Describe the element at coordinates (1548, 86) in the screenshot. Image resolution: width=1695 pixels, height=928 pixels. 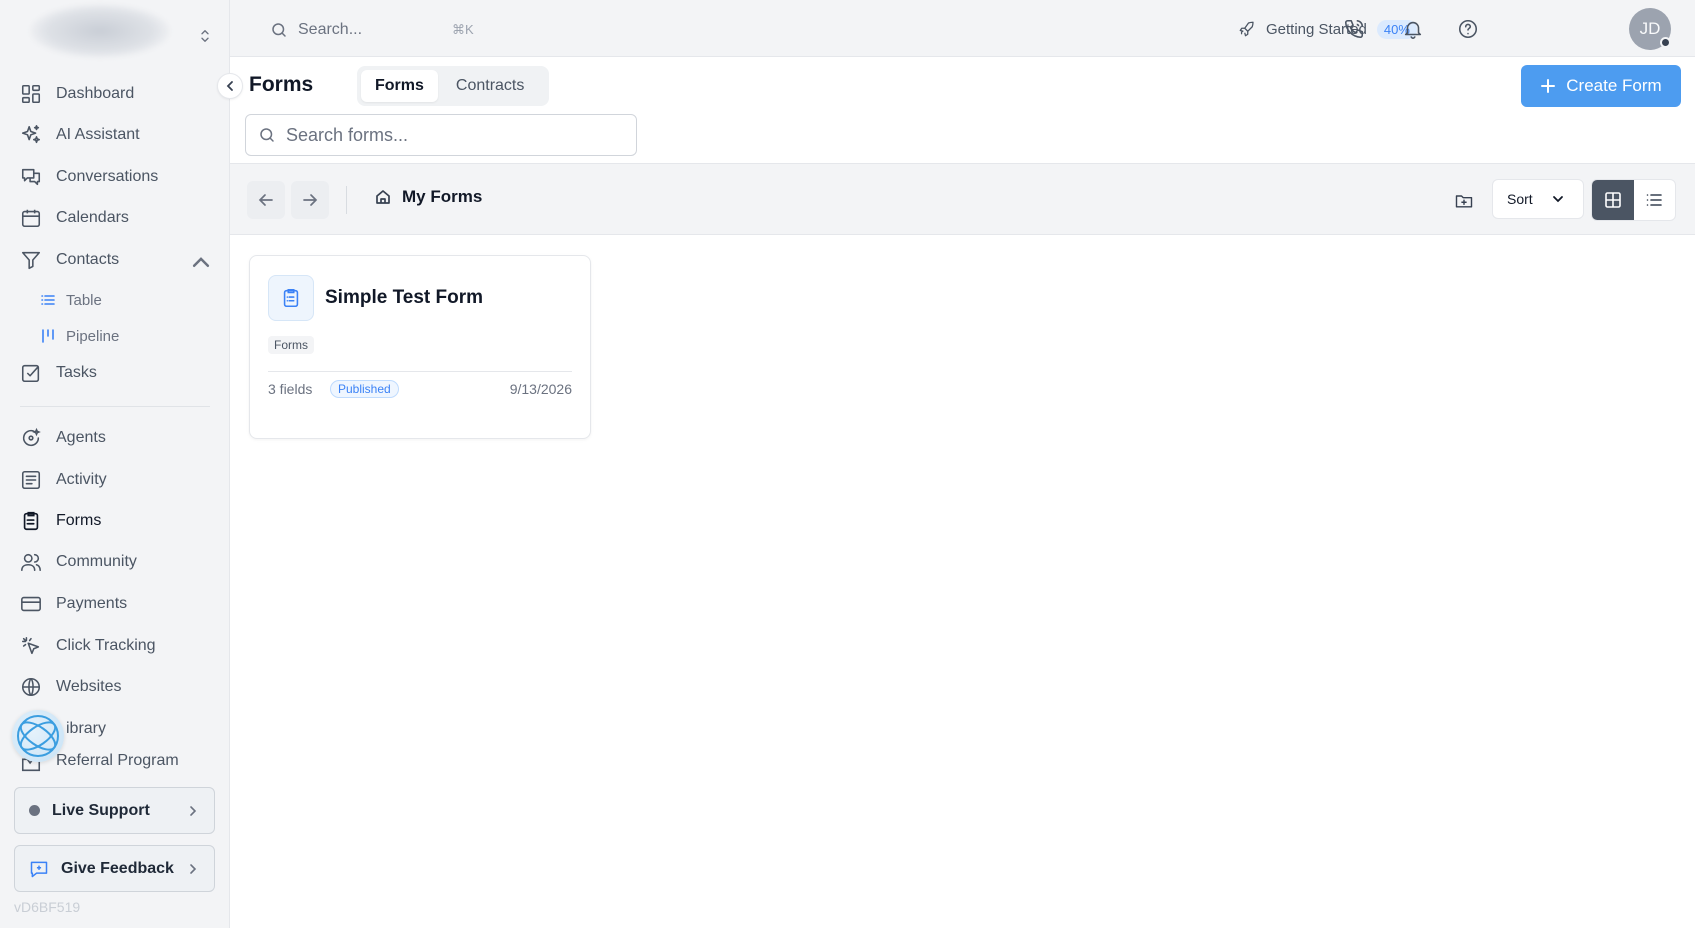
I see `plus-icon` at that location.